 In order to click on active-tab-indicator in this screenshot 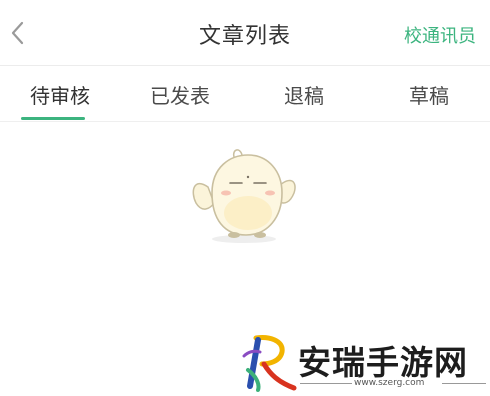, I will do `click(53, 118)`.